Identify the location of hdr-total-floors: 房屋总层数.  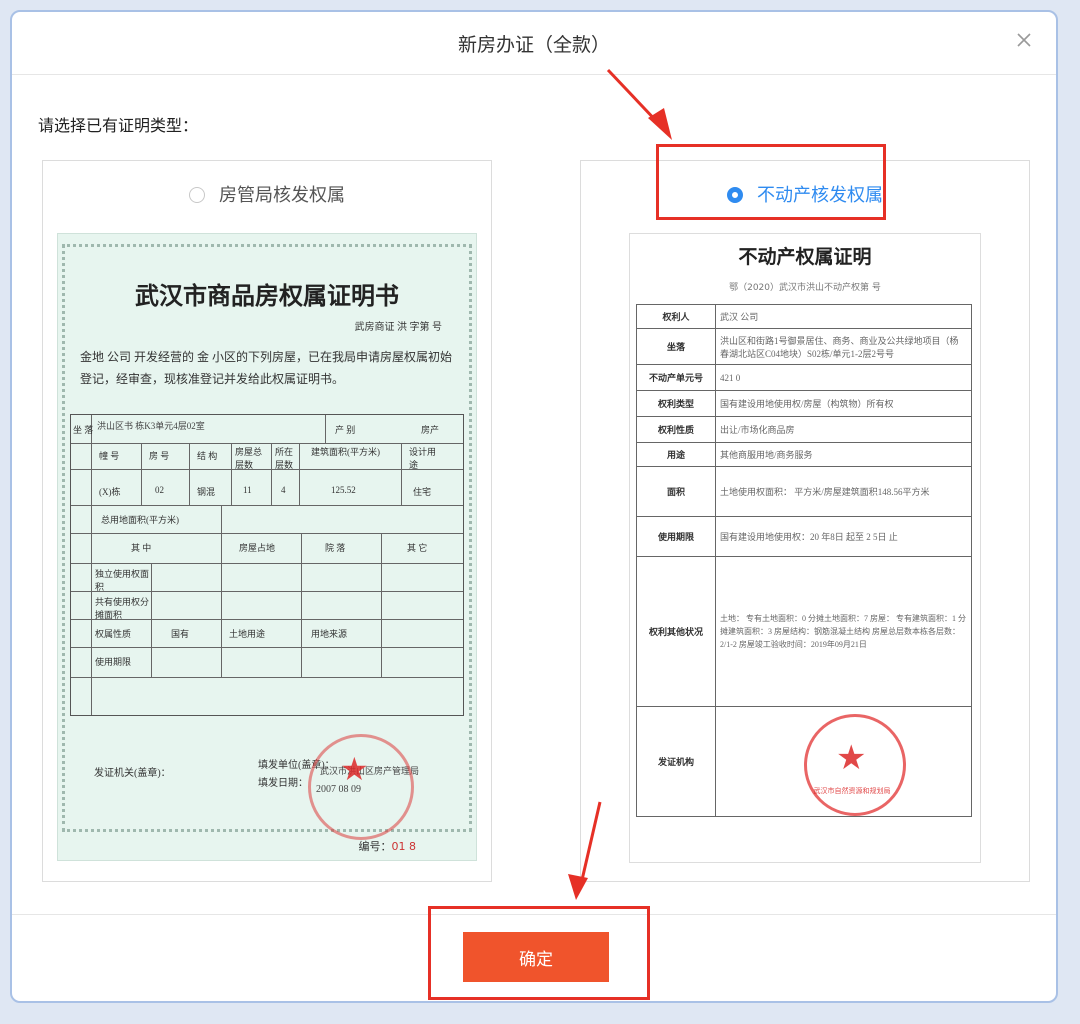
(249, 458).